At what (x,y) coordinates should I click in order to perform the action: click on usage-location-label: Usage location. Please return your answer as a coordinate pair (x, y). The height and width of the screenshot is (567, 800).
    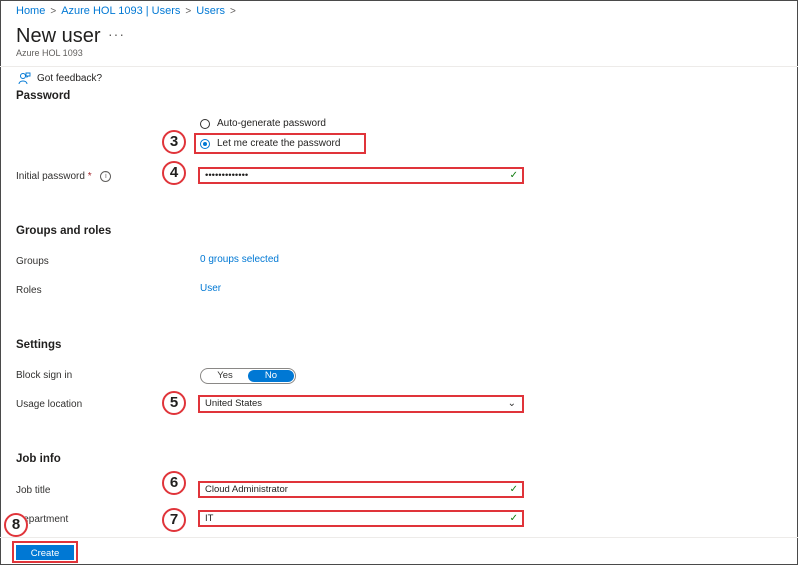
    Looking at the image, I should click on (49, 404).